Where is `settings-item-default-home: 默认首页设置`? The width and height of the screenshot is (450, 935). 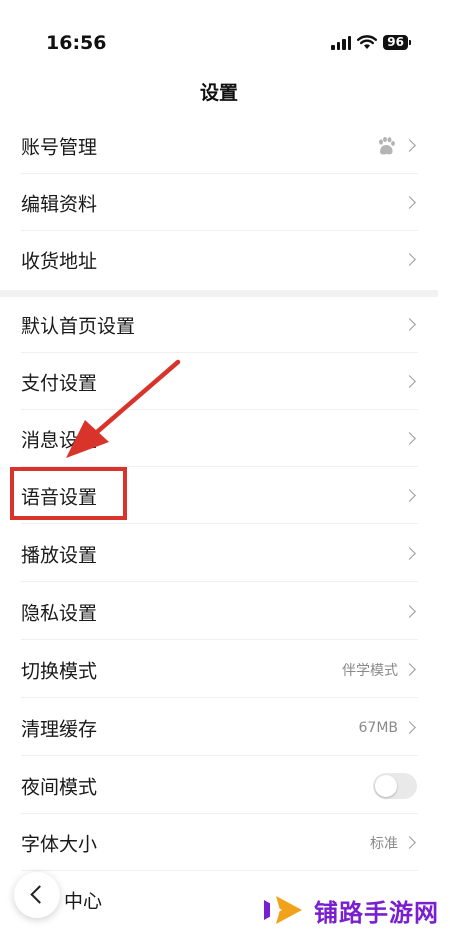
settings-item-default-home: 默认首页设置 is located at coordinates (219, 324).